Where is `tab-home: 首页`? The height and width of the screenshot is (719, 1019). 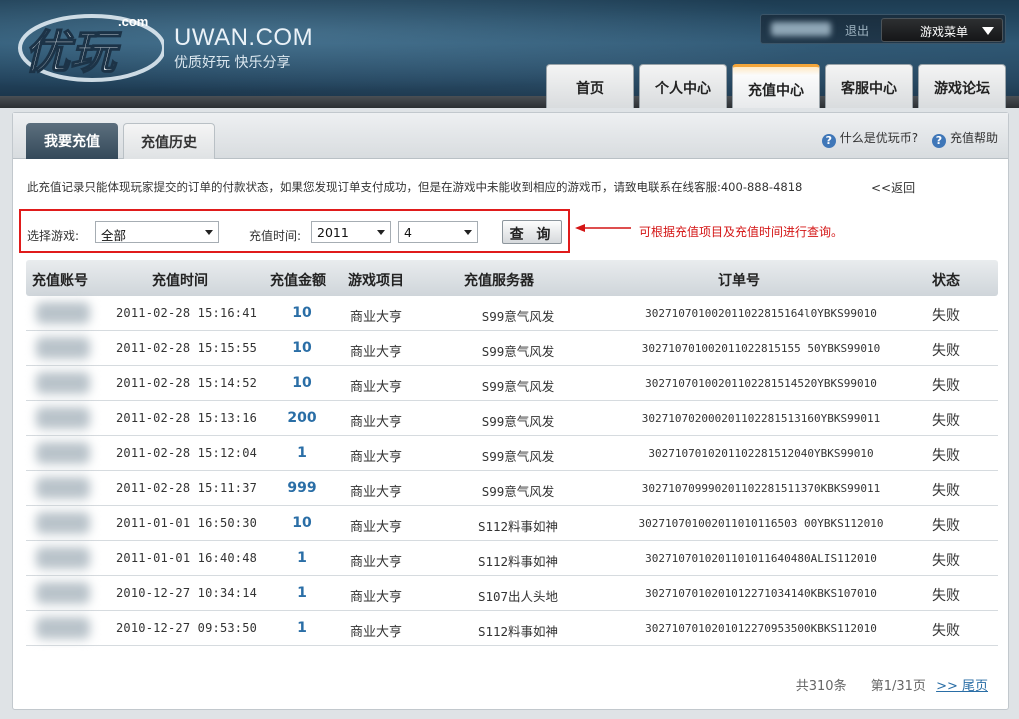 tab-home: 首页 is located at coordinates (590, 86).